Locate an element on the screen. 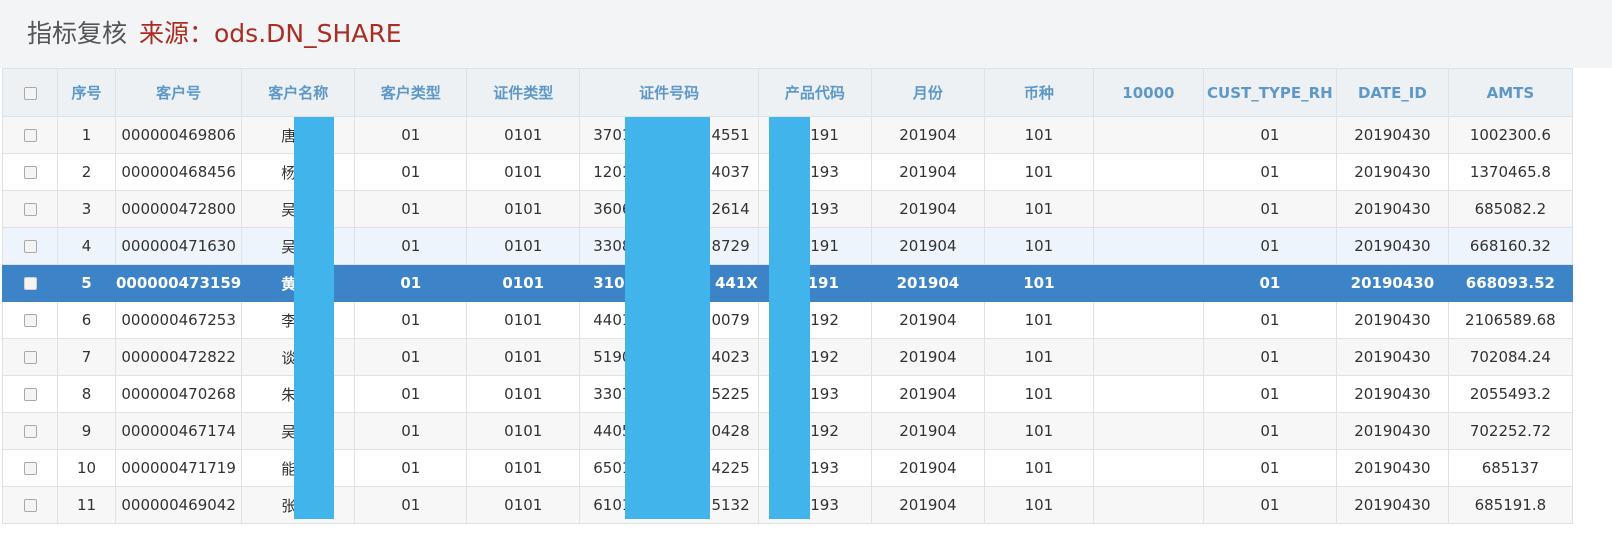  cell-seq: 1 is located at coordinates (86, 135).